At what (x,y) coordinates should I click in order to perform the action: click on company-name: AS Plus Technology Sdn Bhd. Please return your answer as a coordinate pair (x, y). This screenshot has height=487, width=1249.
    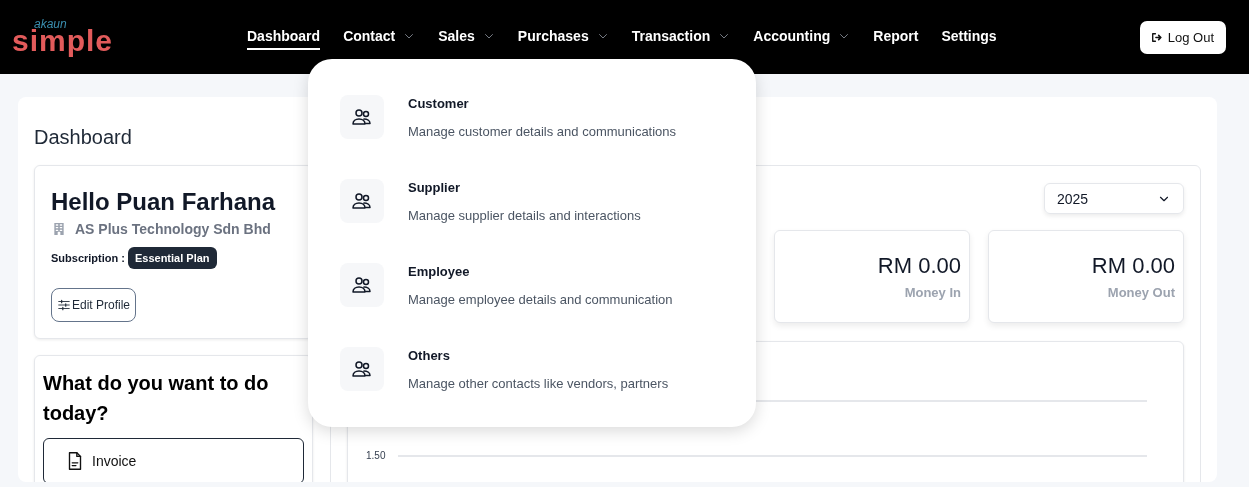
    Looking at the image, I should click on (173, 229).